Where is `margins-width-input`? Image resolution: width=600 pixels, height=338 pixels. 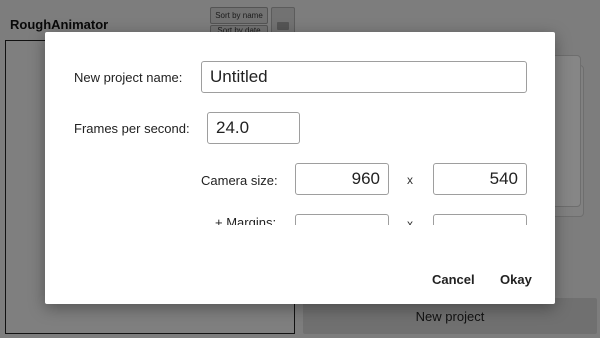
margins-width-input is located at coordinates (342, 219).